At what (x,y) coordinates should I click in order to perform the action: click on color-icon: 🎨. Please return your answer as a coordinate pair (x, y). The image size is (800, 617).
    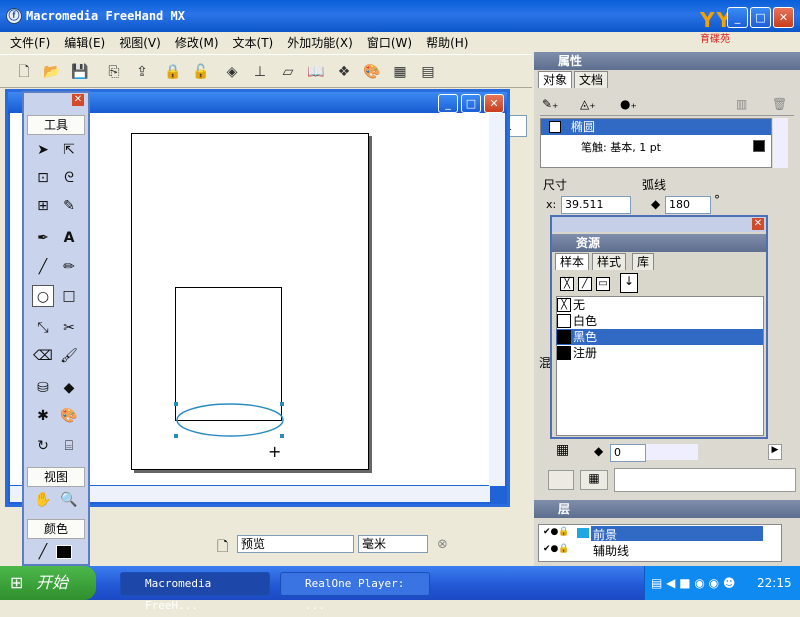
    Looking at the image, I should click on (372, 72).